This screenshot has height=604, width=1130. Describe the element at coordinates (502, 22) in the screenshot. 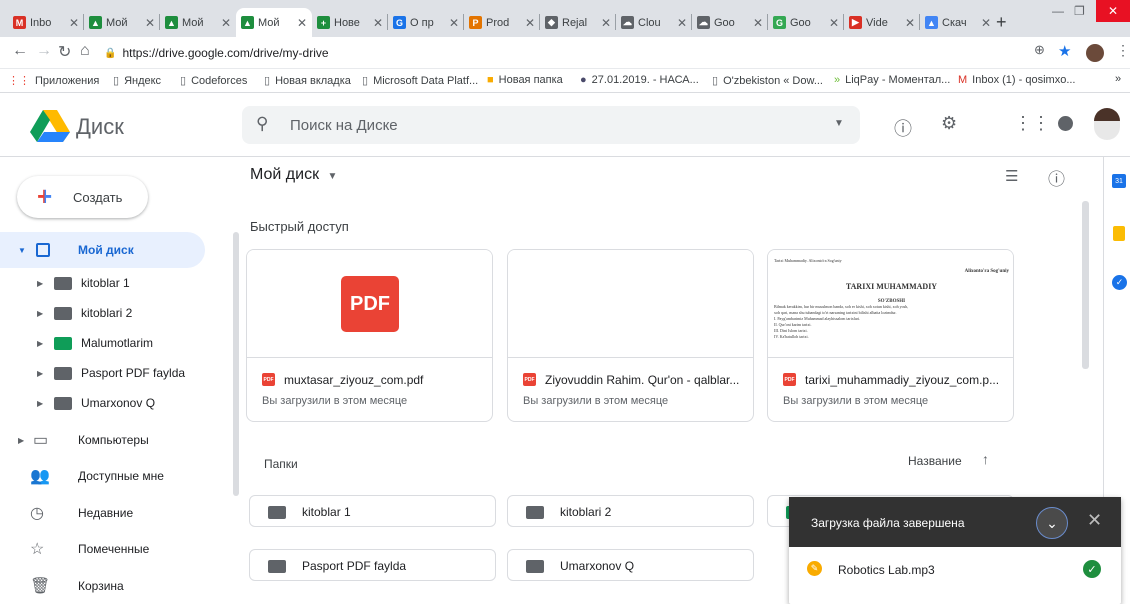

I see `browser-tab: P Prod ✕` at that location.